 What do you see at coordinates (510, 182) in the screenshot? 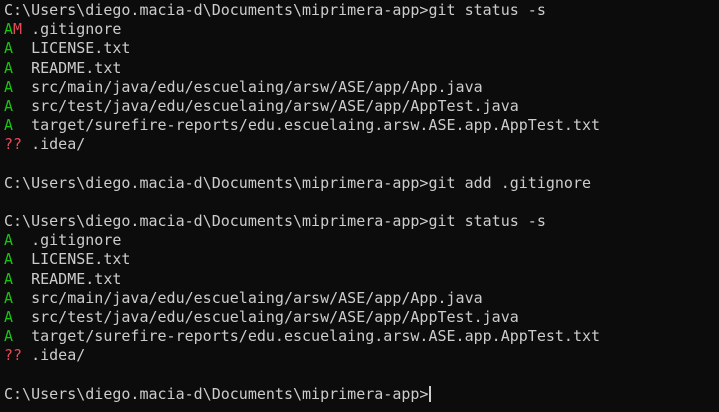
I see `command-text: git add .gitignore` at bounding box center [510, 182].